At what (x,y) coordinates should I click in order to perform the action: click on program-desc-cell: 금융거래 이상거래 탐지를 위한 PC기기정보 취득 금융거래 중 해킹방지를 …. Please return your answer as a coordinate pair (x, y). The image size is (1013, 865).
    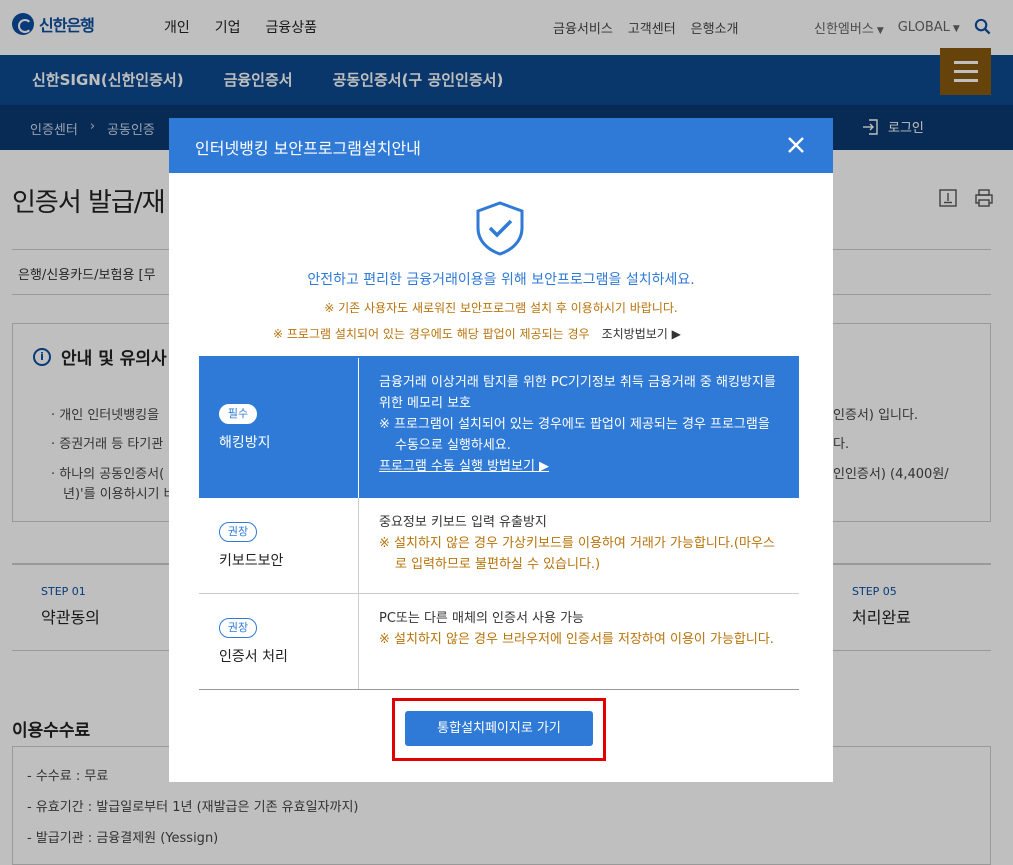
    Looking at the image, I should click on (579, 428).